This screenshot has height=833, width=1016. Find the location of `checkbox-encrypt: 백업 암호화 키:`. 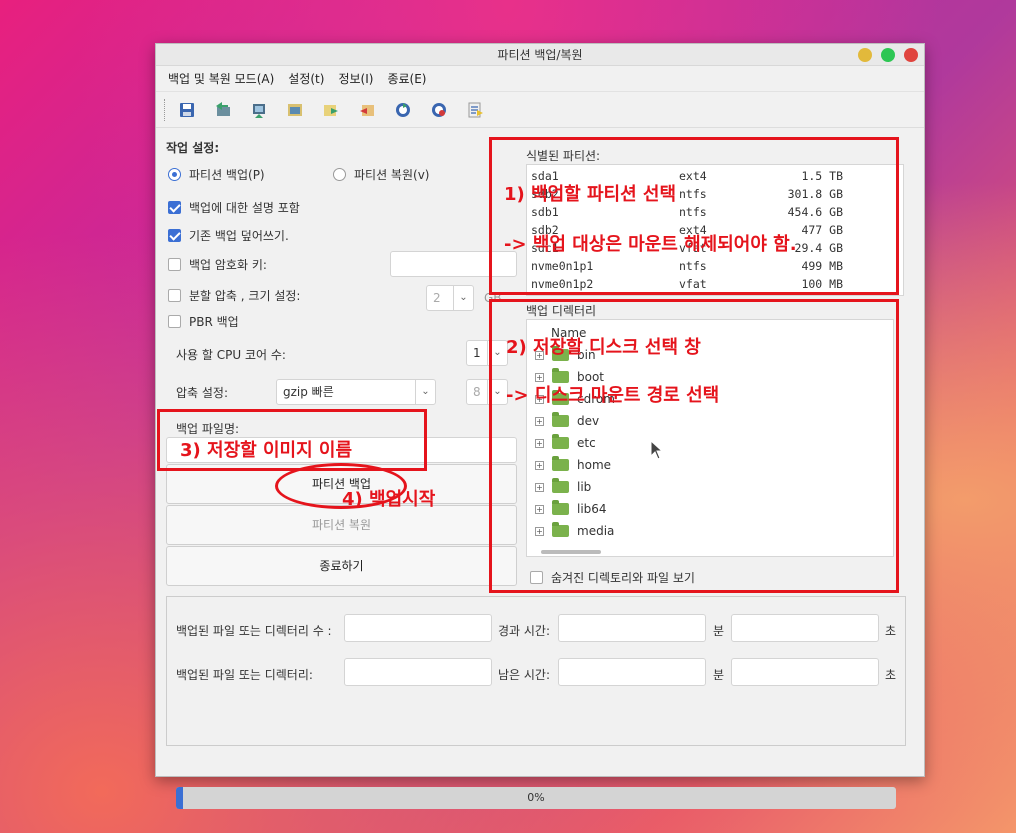

checkbox-encrypt: 백업 암호화 키: is located at coordinates (217, 264).